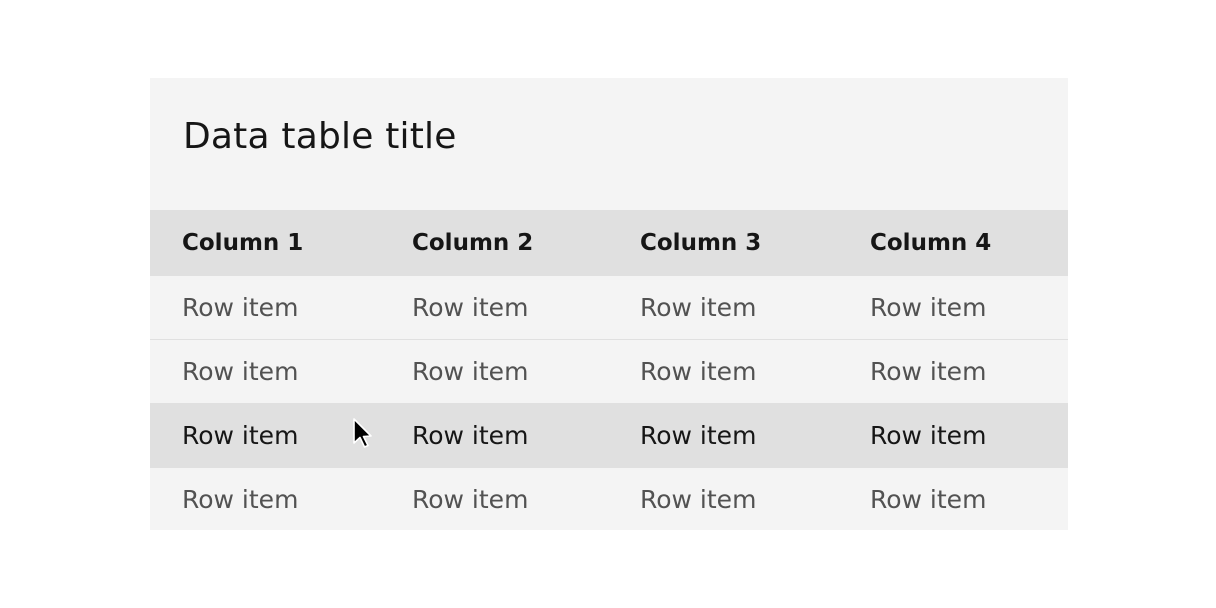  Describe the element at coordinates (953, 243) in the screenshot. I see `column-header-4: Column 4` at that location.